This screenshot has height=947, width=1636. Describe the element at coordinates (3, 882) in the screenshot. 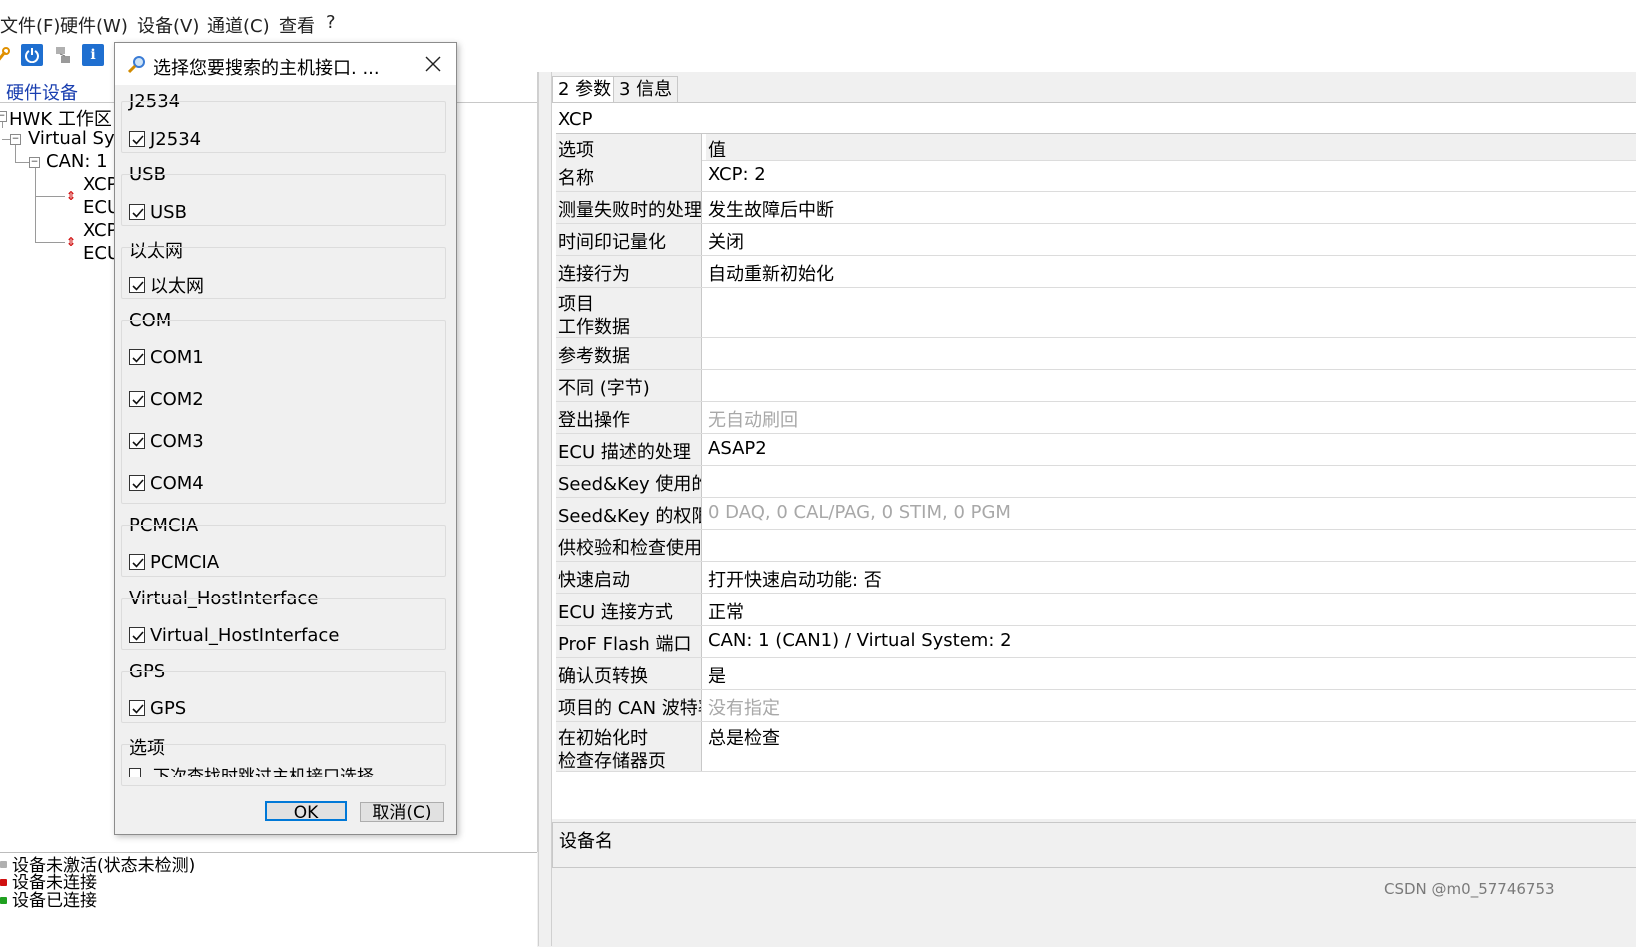

I see `disconnected-status-icon` at that location.